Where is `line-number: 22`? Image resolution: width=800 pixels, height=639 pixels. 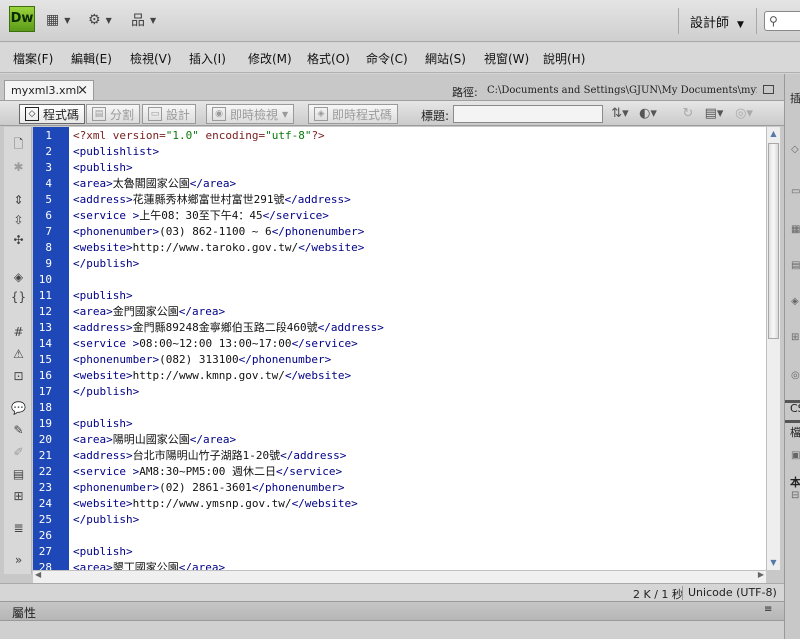
line-number: 22 is located at coordinates (45, 471).